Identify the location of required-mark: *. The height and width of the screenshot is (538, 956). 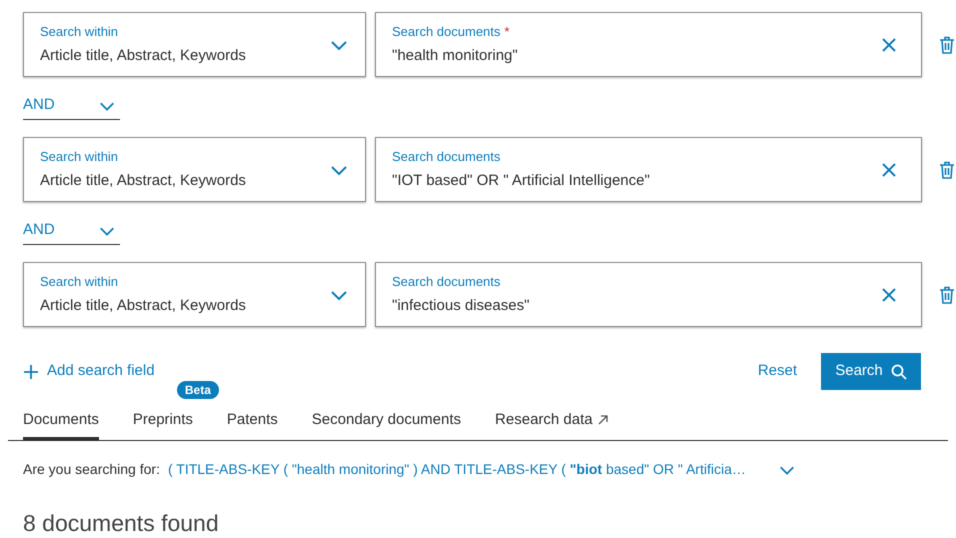
(507, 31).